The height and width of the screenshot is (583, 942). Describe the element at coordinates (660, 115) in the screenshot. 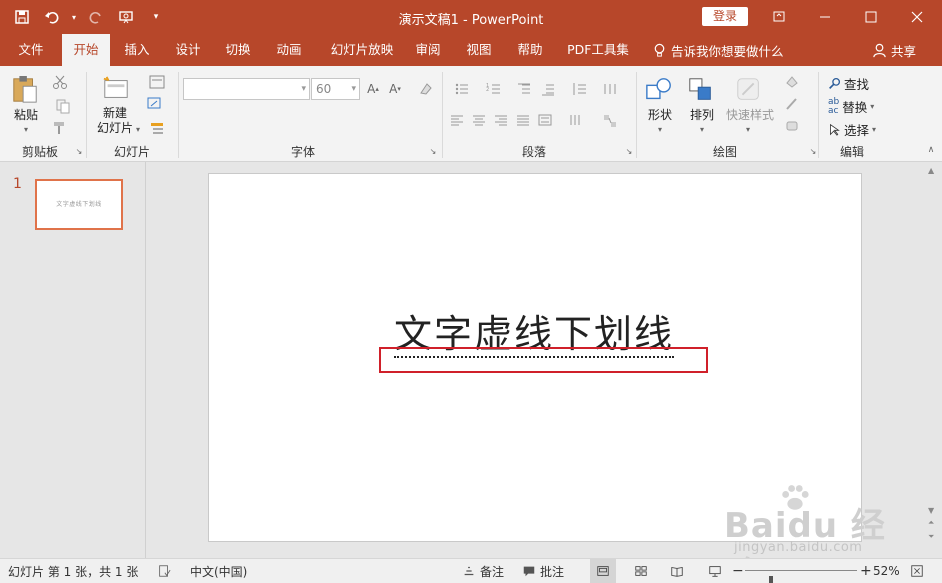

I see `shapes-label: 形状` at that location.